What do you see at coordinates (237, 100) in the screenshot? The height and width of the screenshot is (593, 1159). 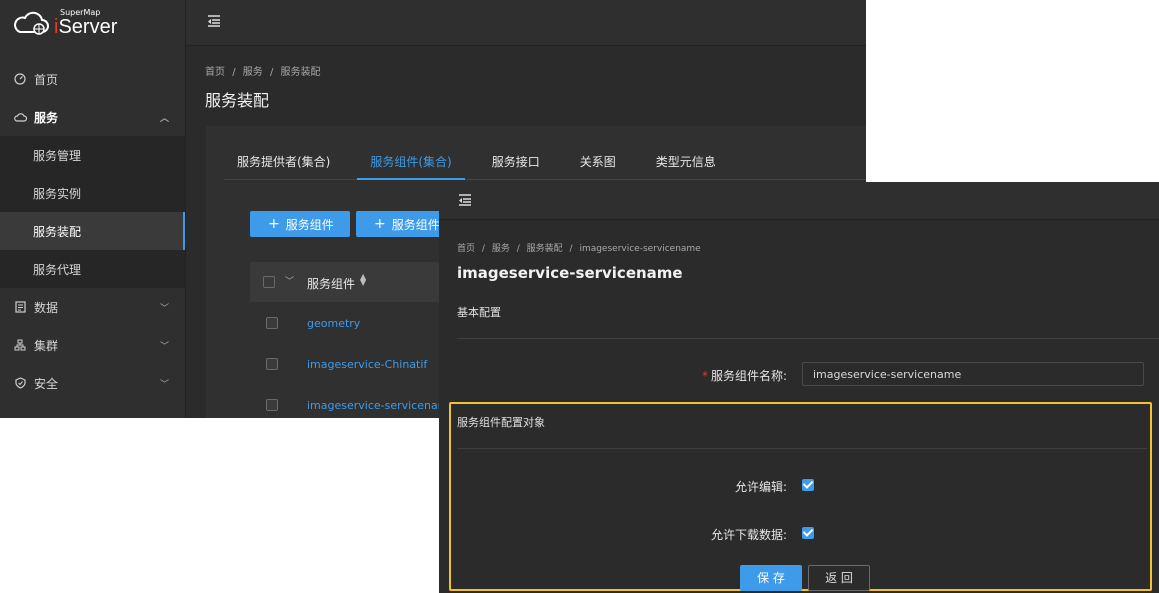 I see `page-title: 服务装配` at bounding box center [237, 100].